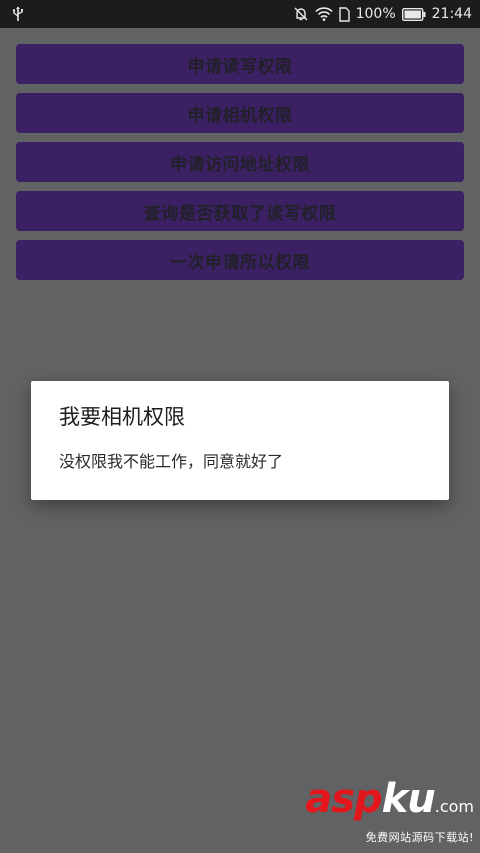 The image size is (480, 853). What do you see at coordinates (343, 799) in the screenshot?
I see `watermark-brand-red: asp` at bounding box center [343, 799].